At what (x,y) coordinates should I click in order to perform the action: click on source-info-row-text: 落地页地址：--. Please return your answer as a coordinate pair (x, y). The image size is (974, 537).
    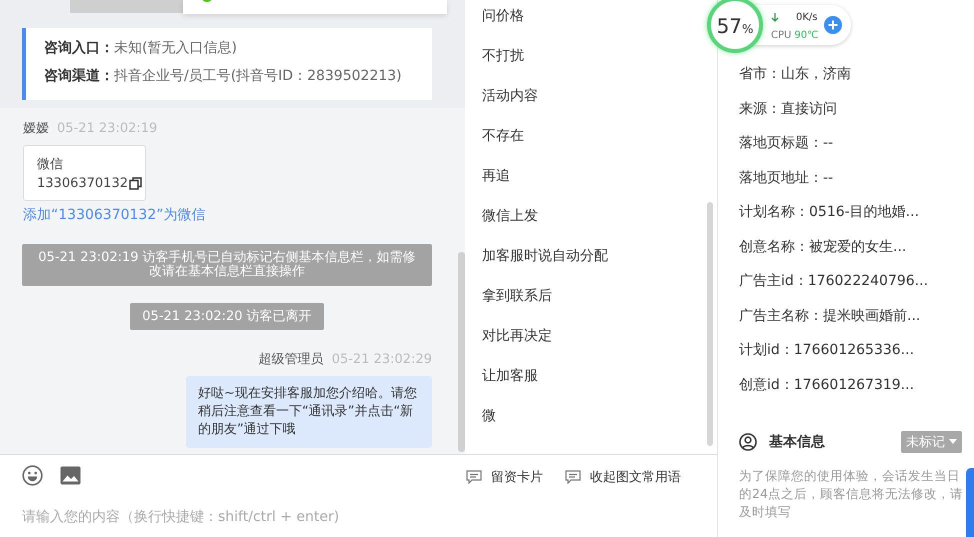
    Looking at the image, I should click on (786, 178).